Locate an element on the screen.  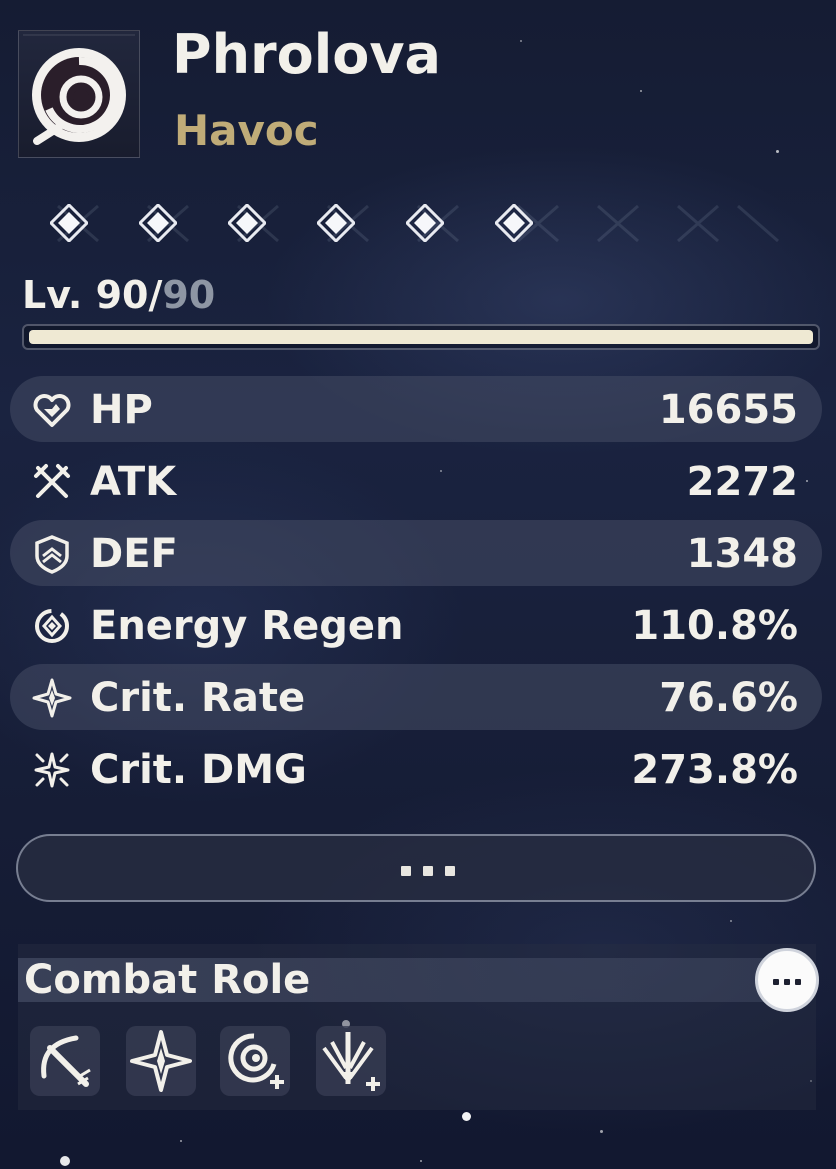
stat-value: 76.6% is located at coordinates (728, 698).